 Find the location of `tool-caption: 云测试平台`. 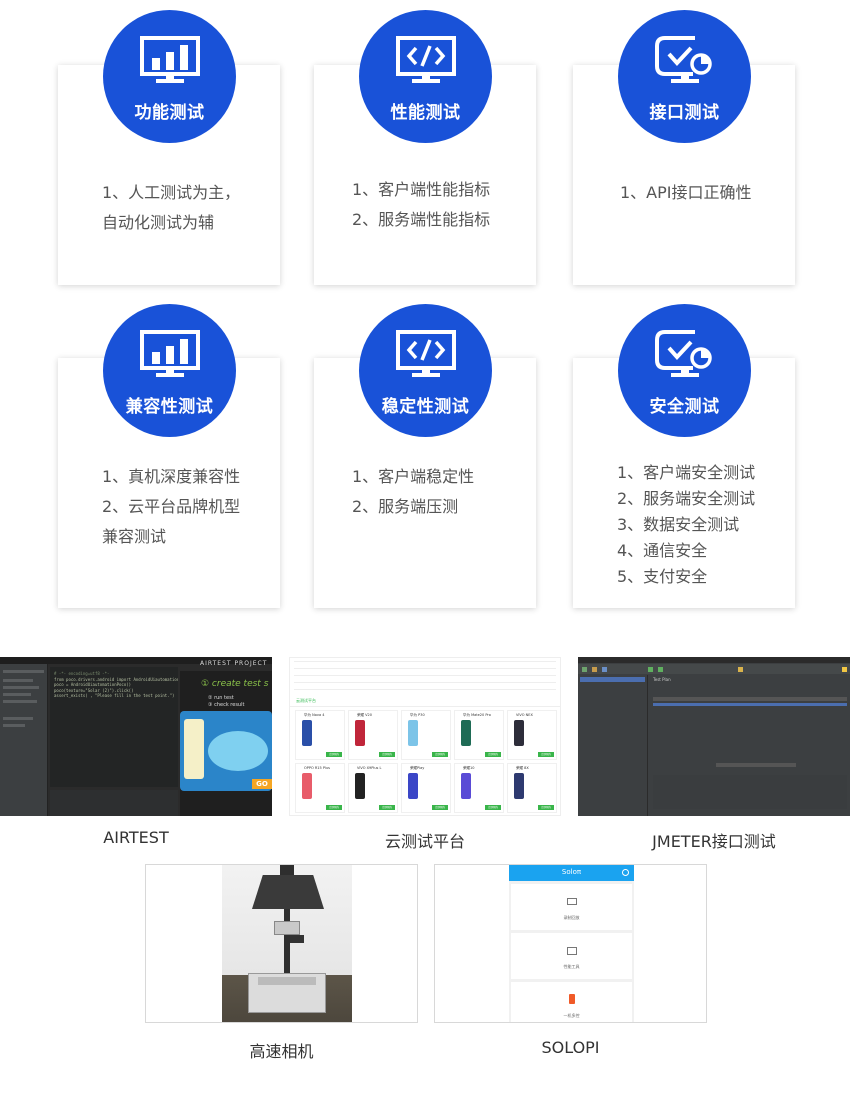

tool-caption: 云测试平台 is located at coordinates (424, 841).